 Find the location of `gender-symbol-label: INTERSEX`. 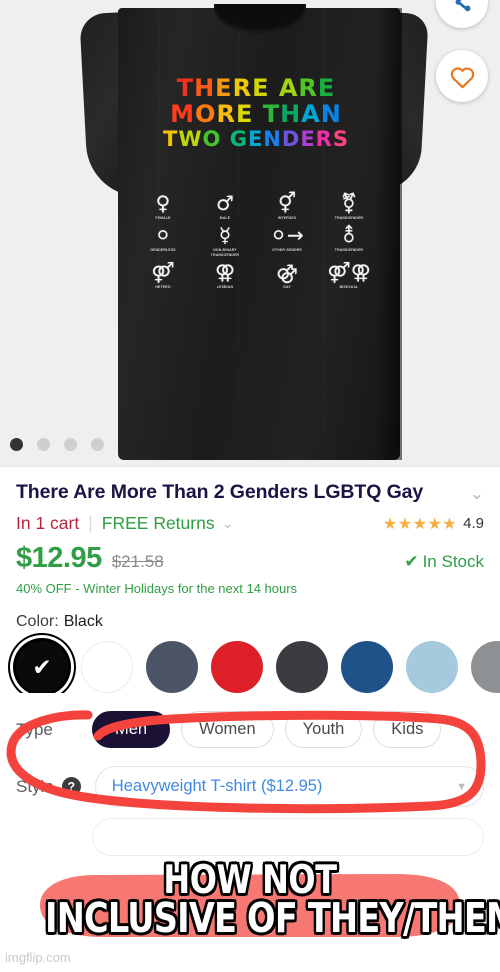

gender-symbol-label: INTERSEX is located at coordinates (287, 218).